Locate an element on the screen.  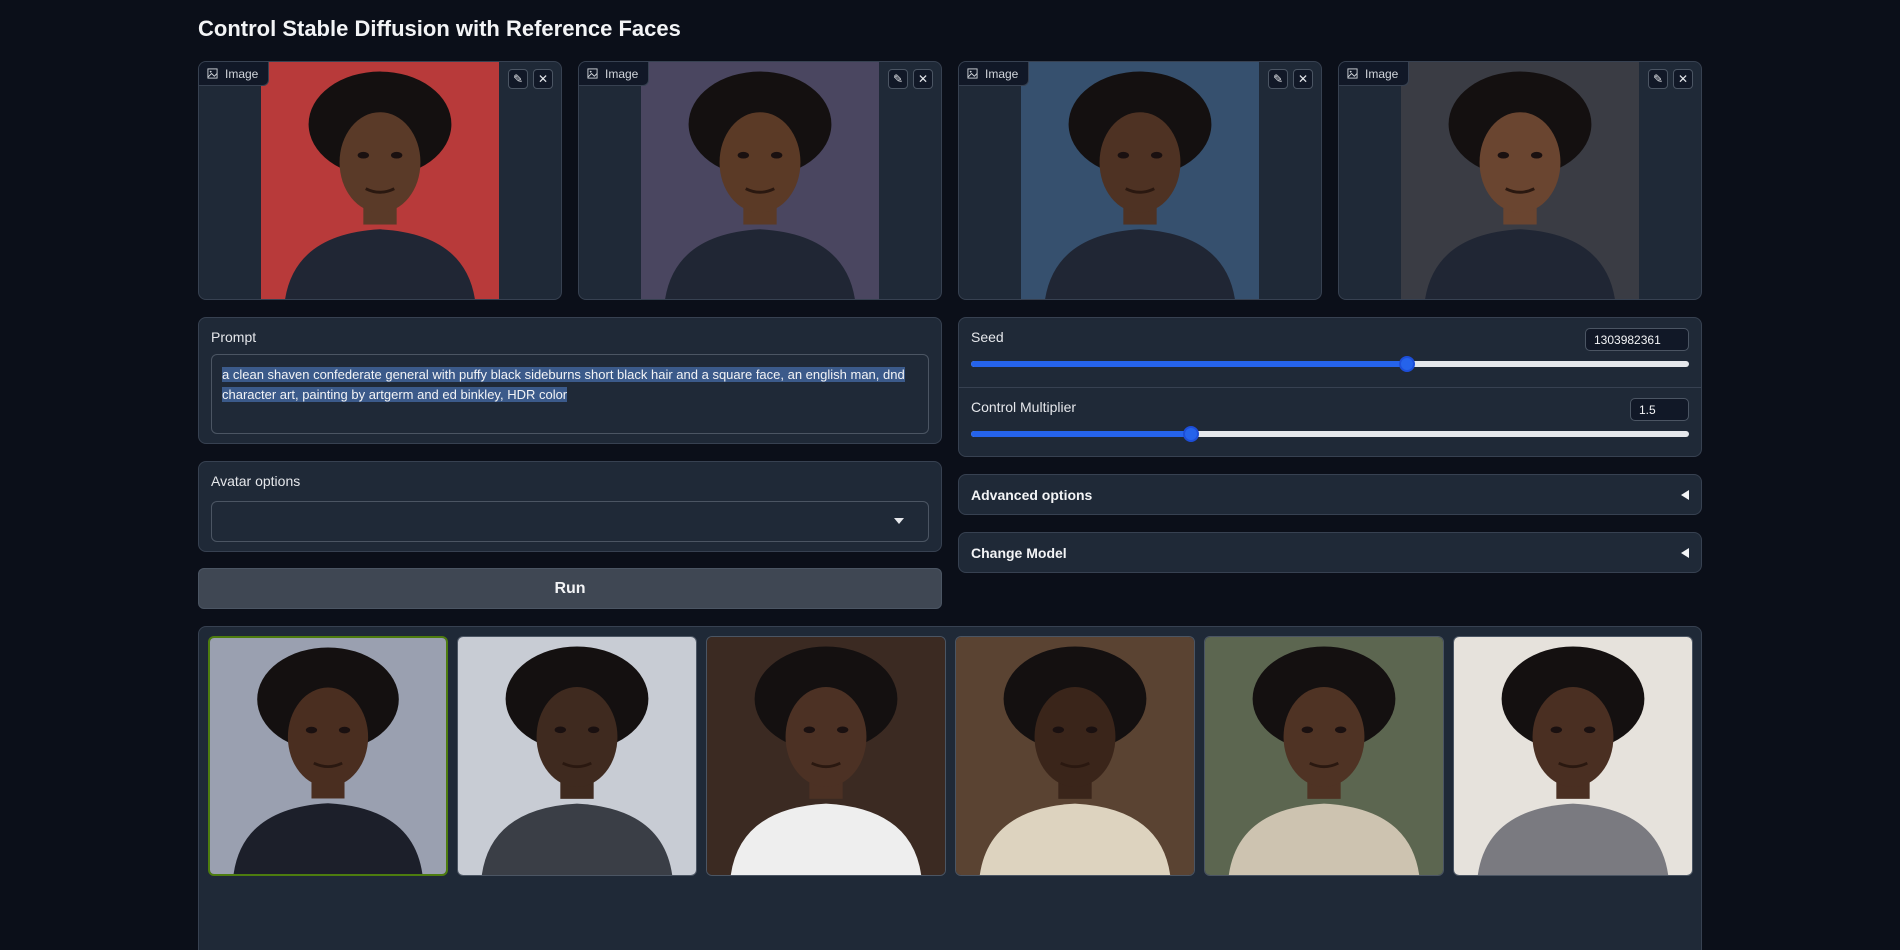
control-slider-fill is located at coordinates (1081, 434).